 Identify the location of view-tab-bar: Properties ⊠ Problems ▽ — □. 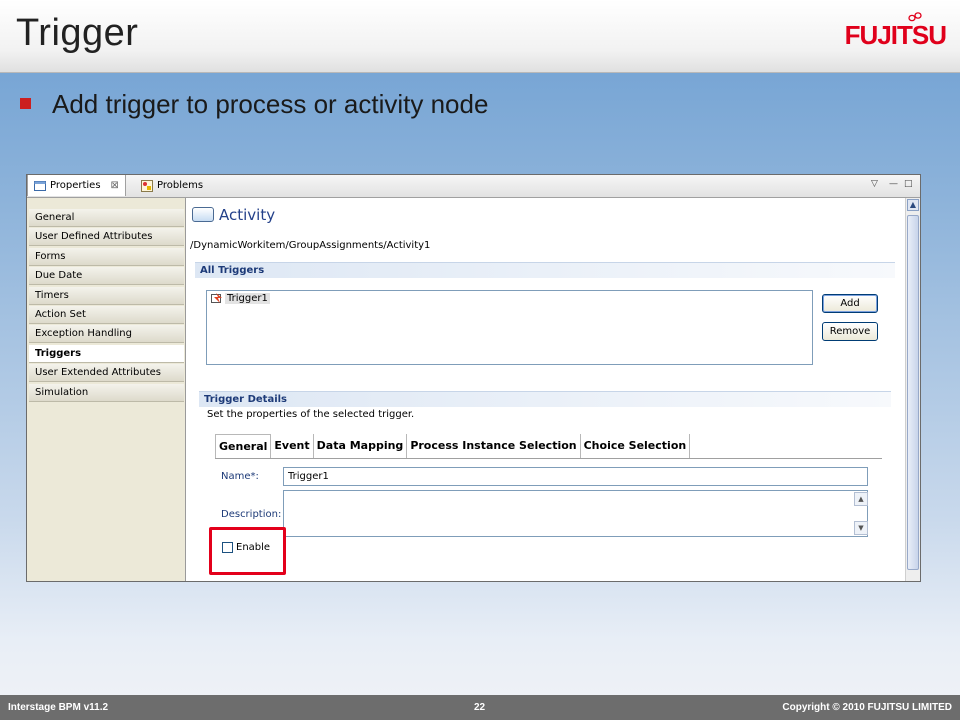
(473, 186).